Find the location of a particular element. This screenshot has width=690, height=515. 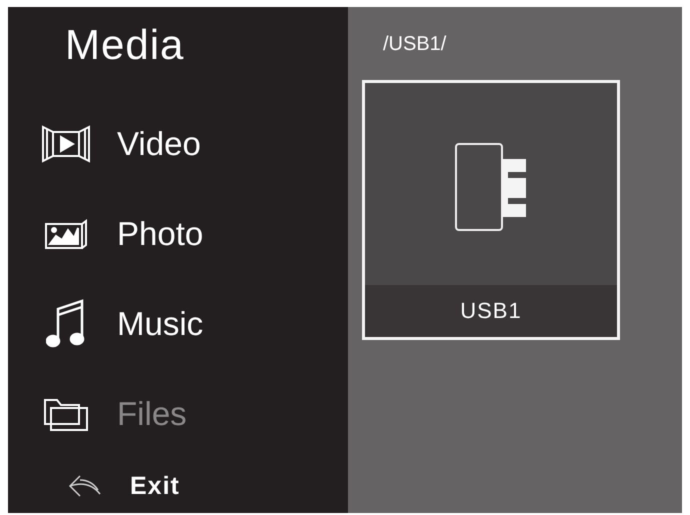

back-arrow-icon is located at coordinates (85, 486).